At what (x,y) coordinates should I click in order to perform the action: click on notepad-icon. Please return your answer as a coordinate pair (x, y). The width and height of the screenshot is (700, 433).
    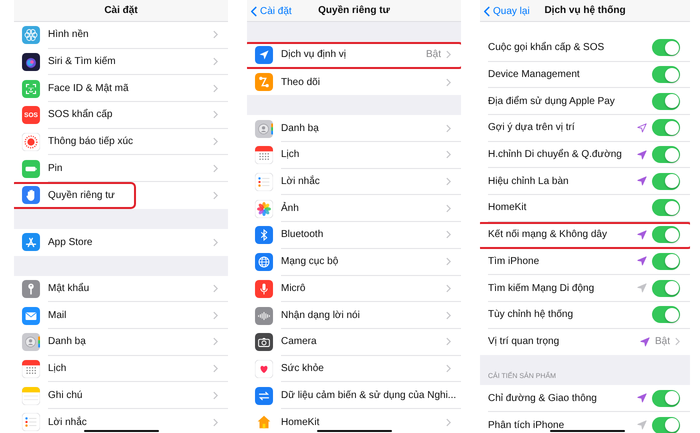
    Looking at the image, I should click on (31, 395).